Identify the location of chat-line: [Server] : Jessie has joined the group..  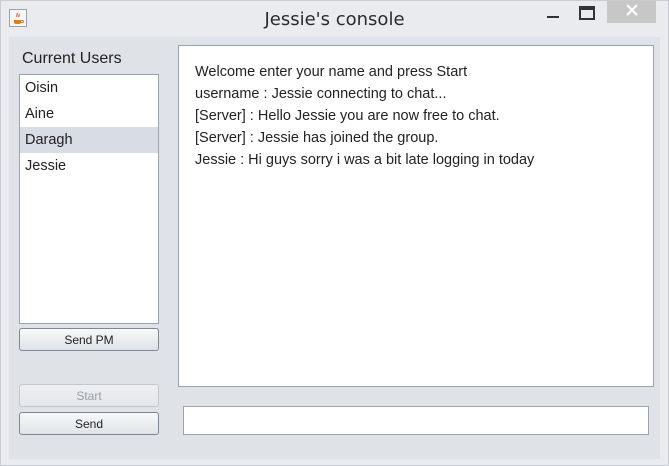
(317, 138).